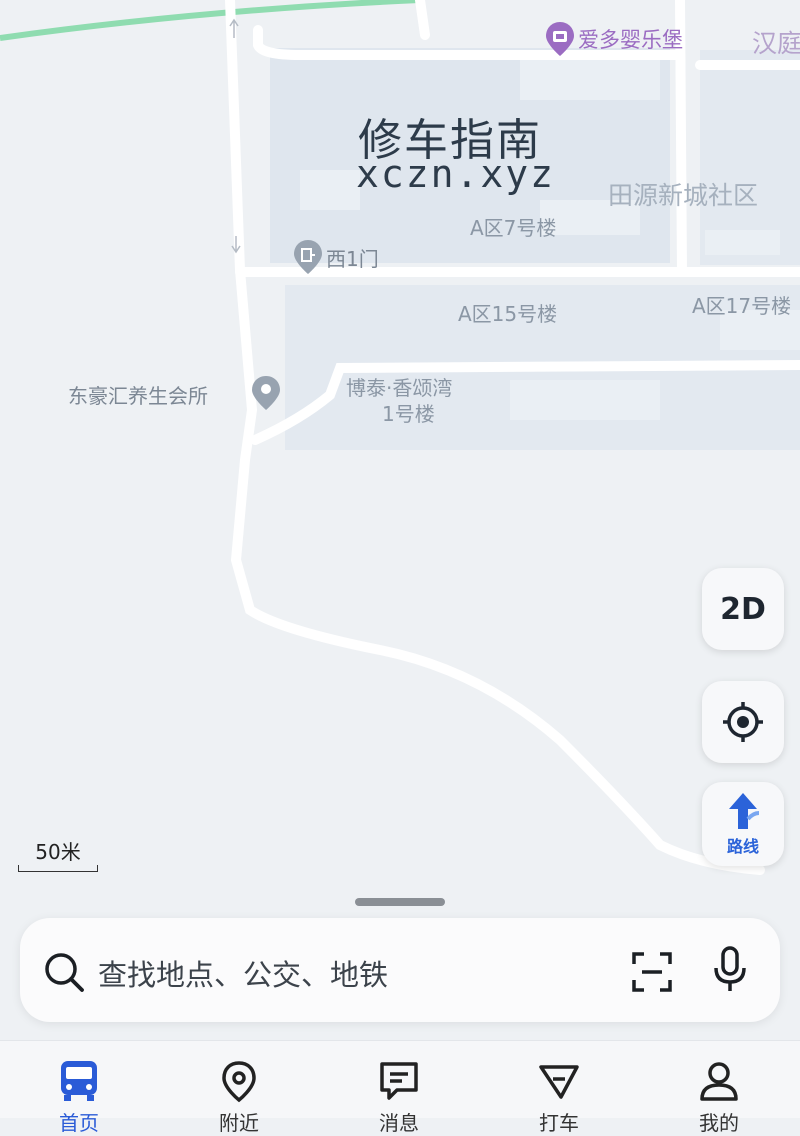 Image resolution: width=800 pixels, height=1136 pixels. Describe the element at coordinates (776, 42) in the screenshot. I see `poi-label-hanting: 汉庭` at that location.